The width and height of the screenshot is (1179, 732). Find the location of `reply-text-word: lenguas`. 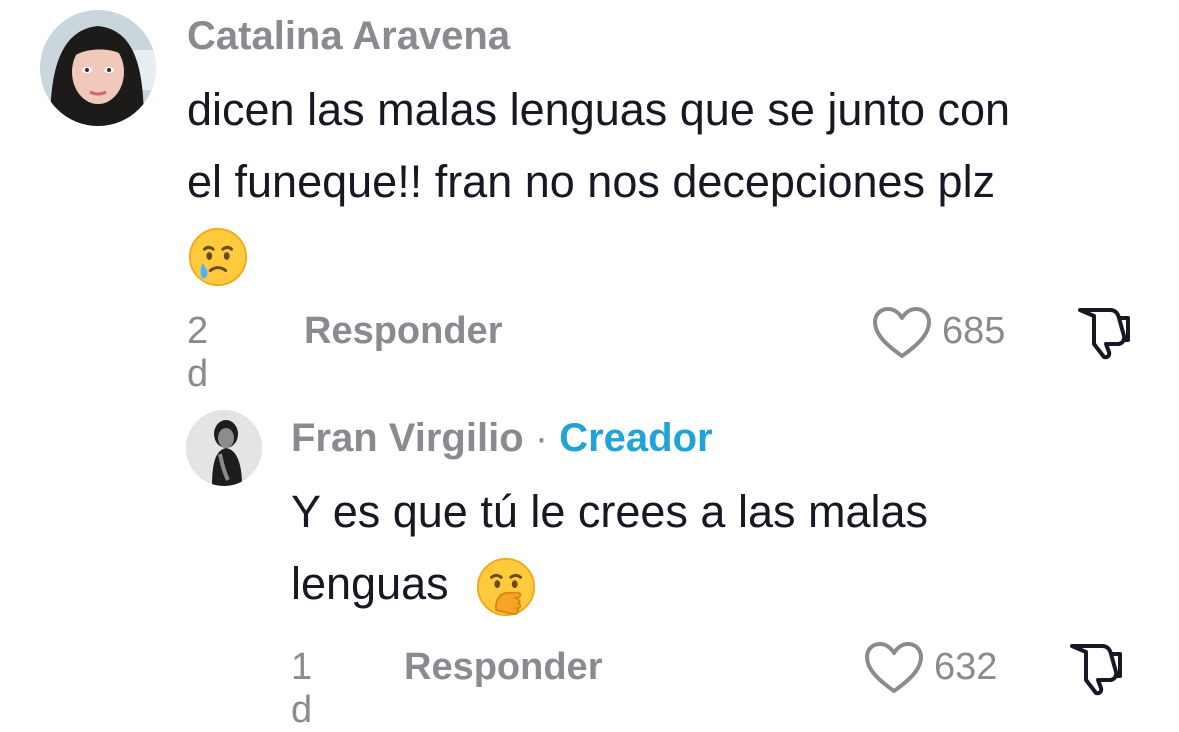

reply-text-word: lenguas is located at coordinates (370, 583).